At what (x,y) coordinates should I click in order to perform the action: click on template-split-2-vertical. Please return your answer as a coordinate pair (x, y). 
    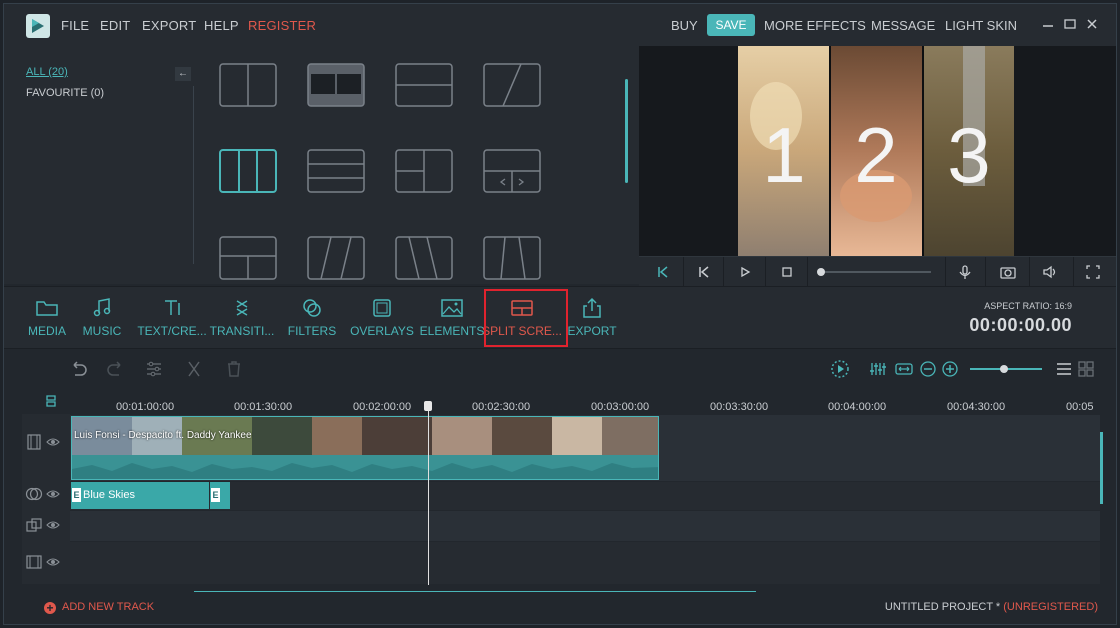
    Looking at the image, I should click on (248, 85).